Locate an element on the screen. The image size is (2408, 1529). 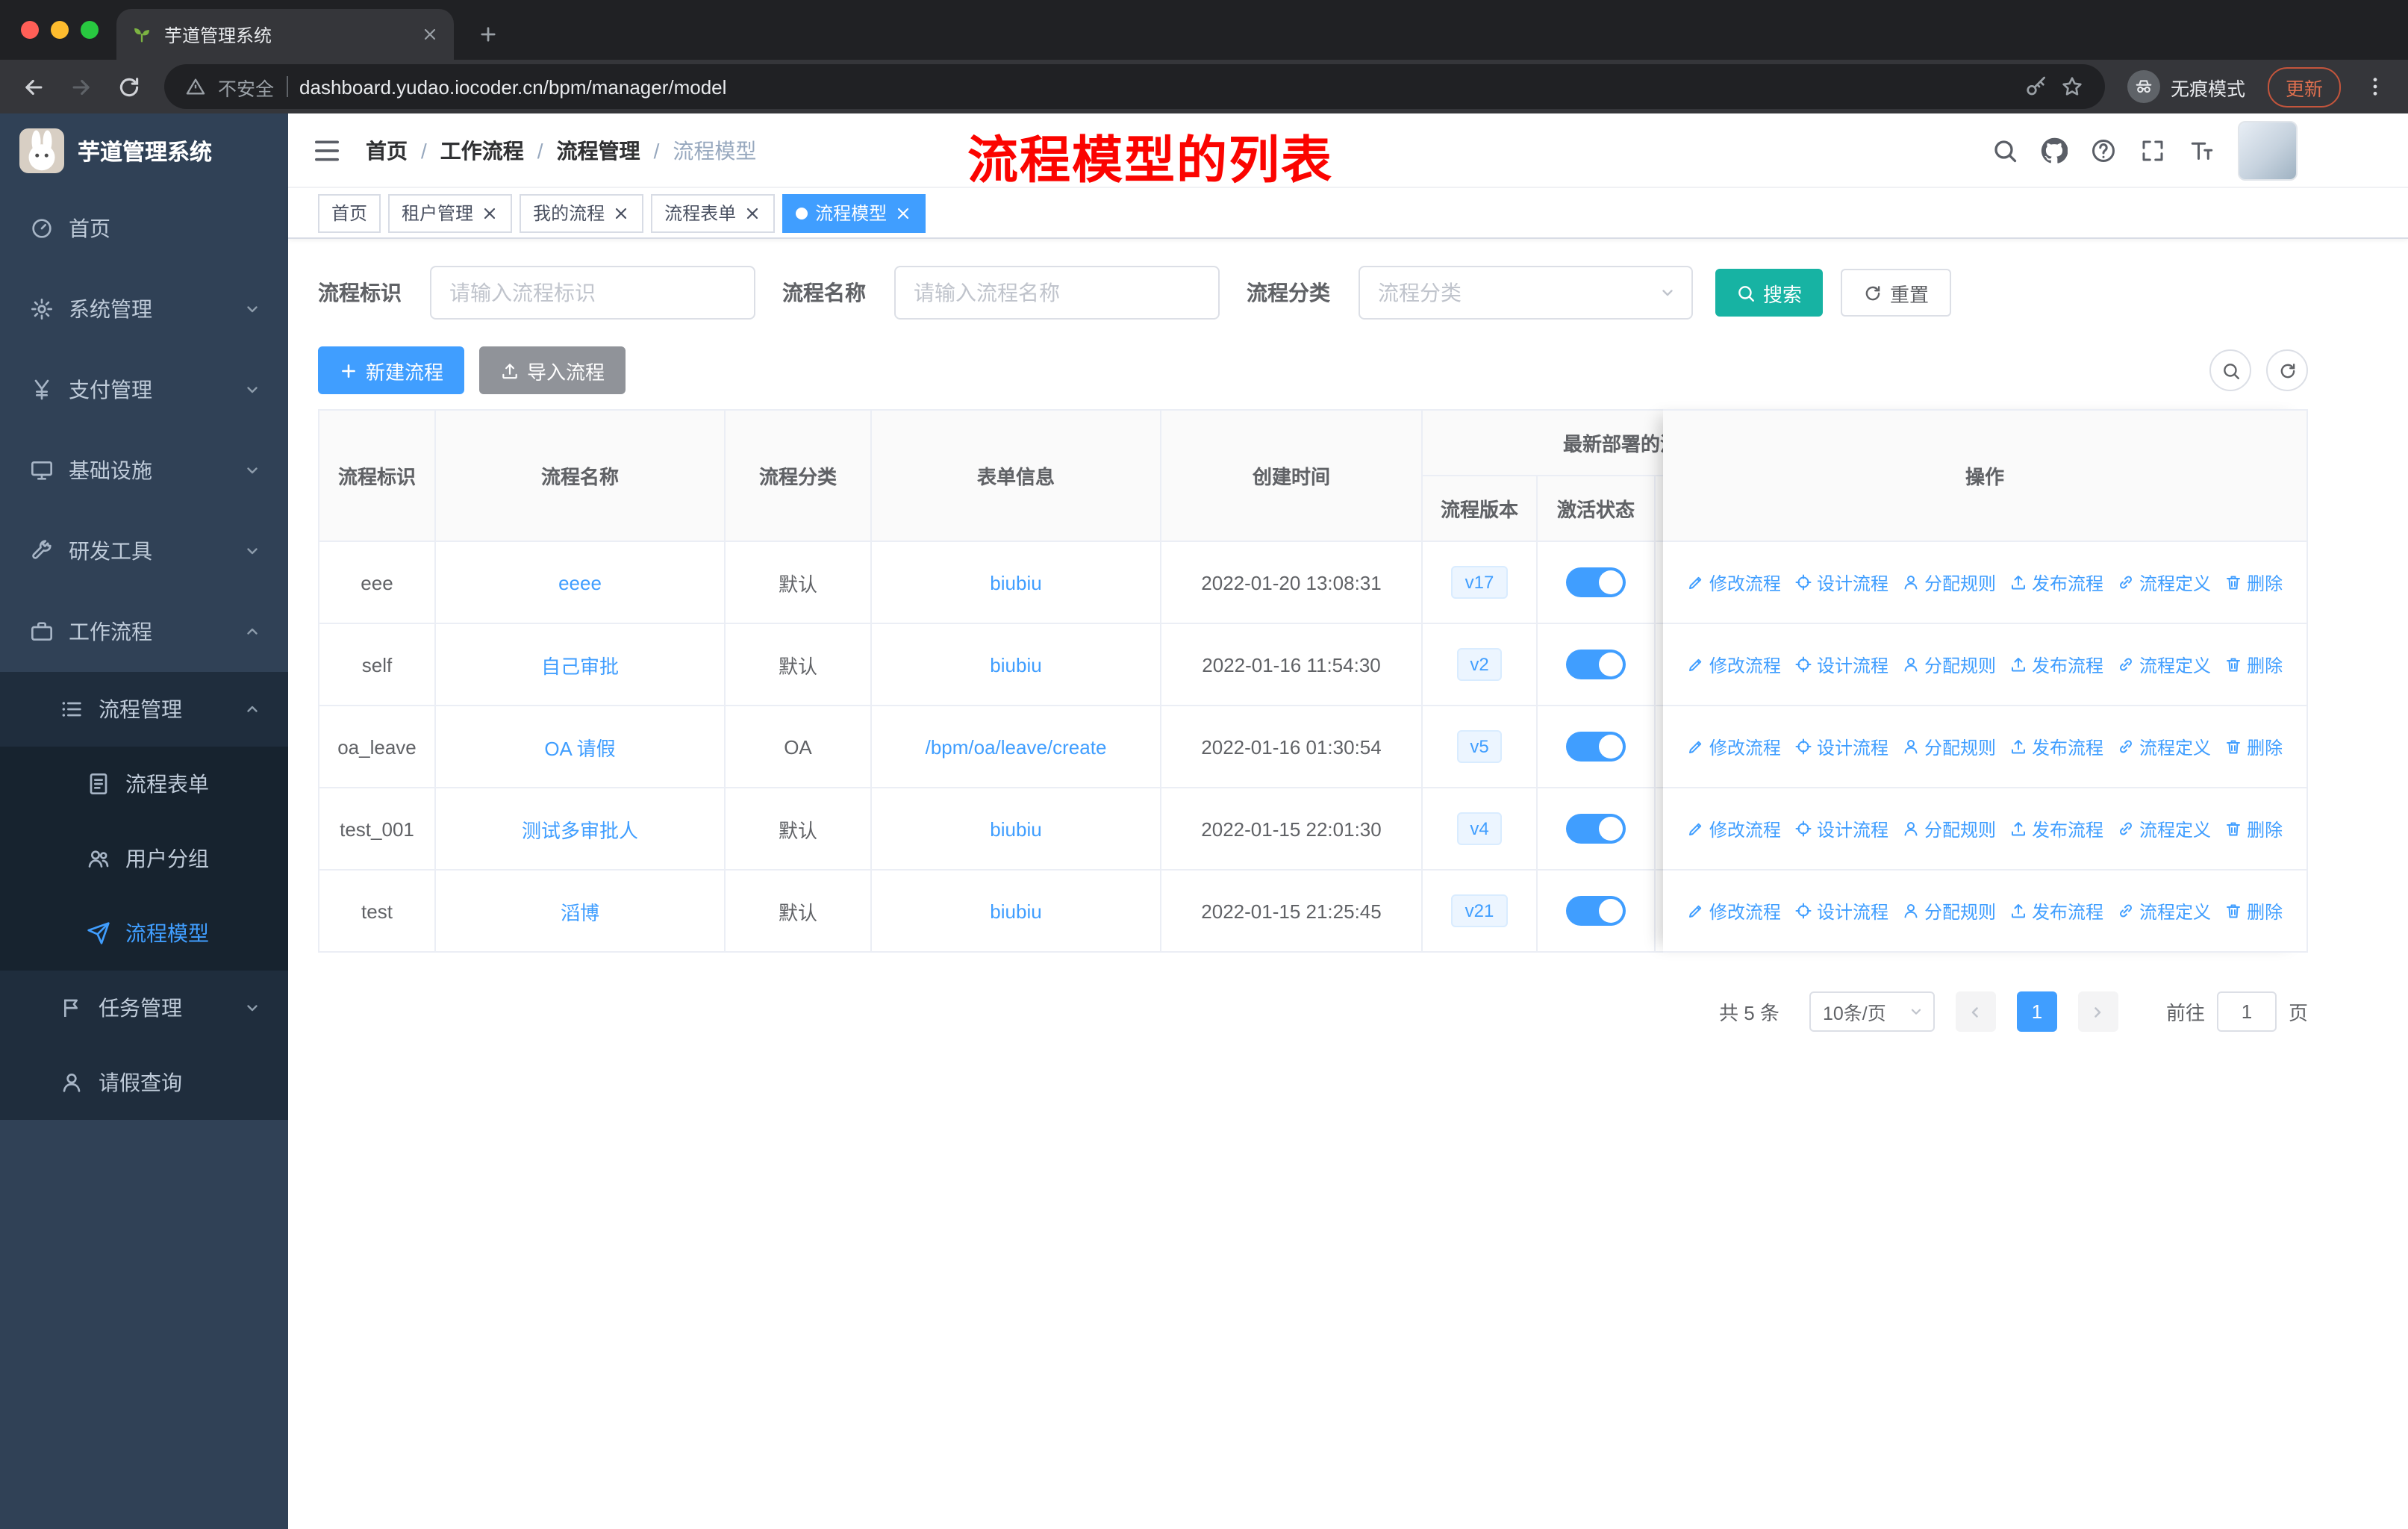
search-button: 搜索 is located at coordinates (1769, 293).